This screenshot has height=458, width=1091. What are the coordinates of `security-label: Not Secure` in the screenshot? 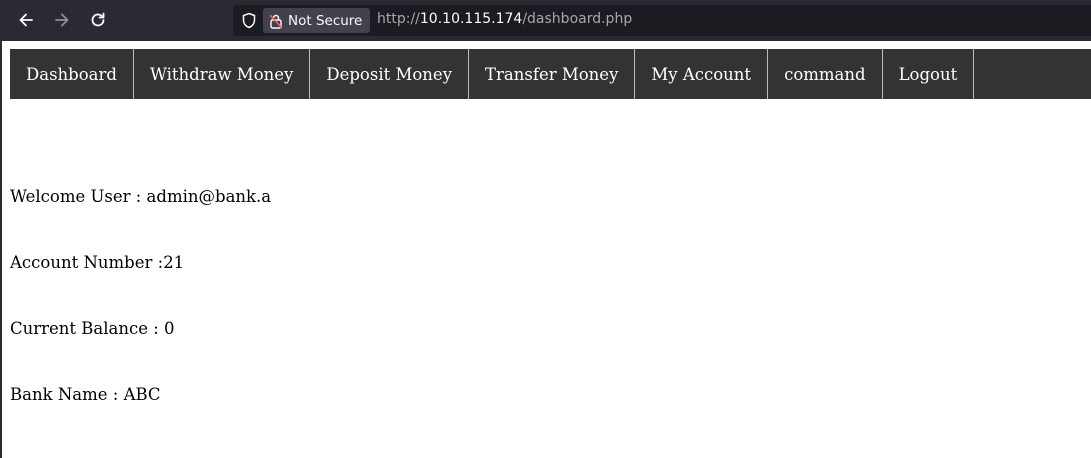 It's located at (325, 20).